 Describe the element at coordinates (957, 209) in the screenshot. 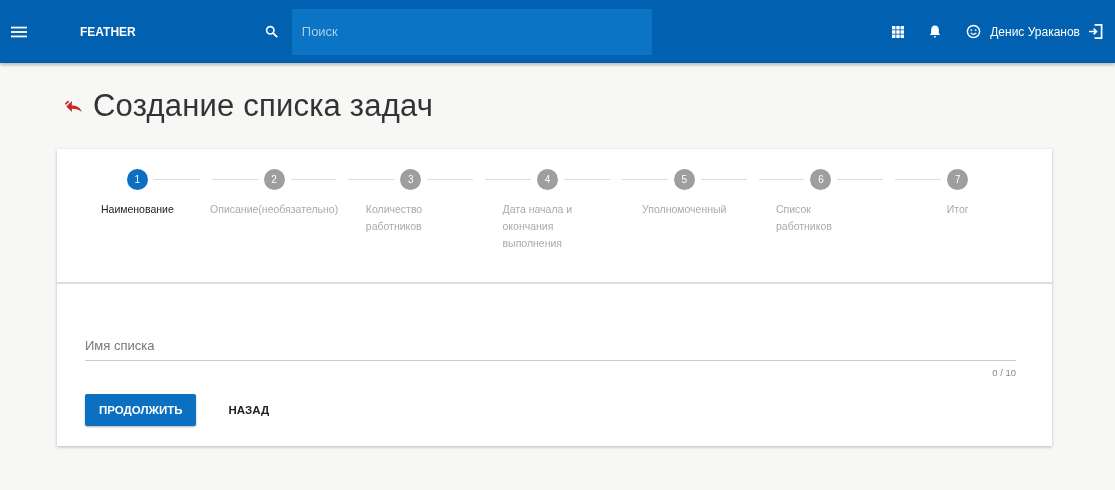

I see `step-label: Итог` at that location.